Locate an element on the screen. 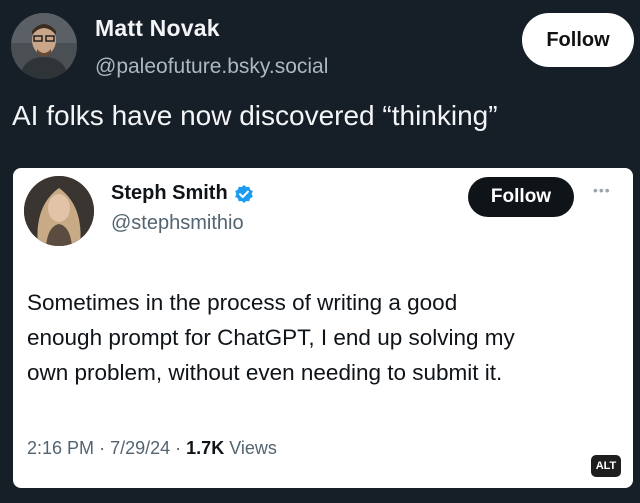  verified-badge-icon is located at coordinates (243, 193).